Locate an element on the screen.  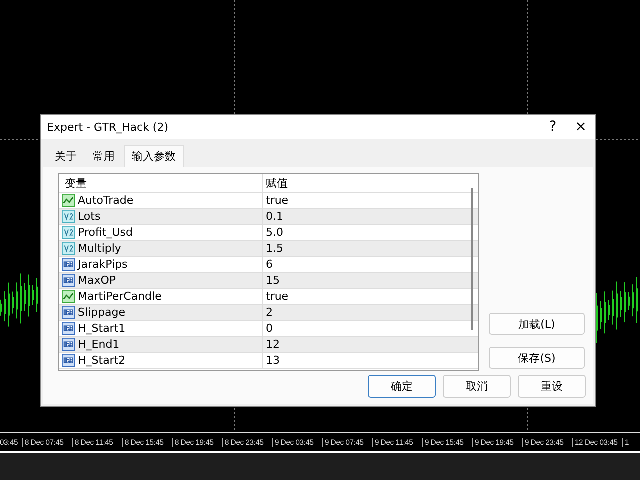
parameter-value: 13 is located at coordinates (271, 360).